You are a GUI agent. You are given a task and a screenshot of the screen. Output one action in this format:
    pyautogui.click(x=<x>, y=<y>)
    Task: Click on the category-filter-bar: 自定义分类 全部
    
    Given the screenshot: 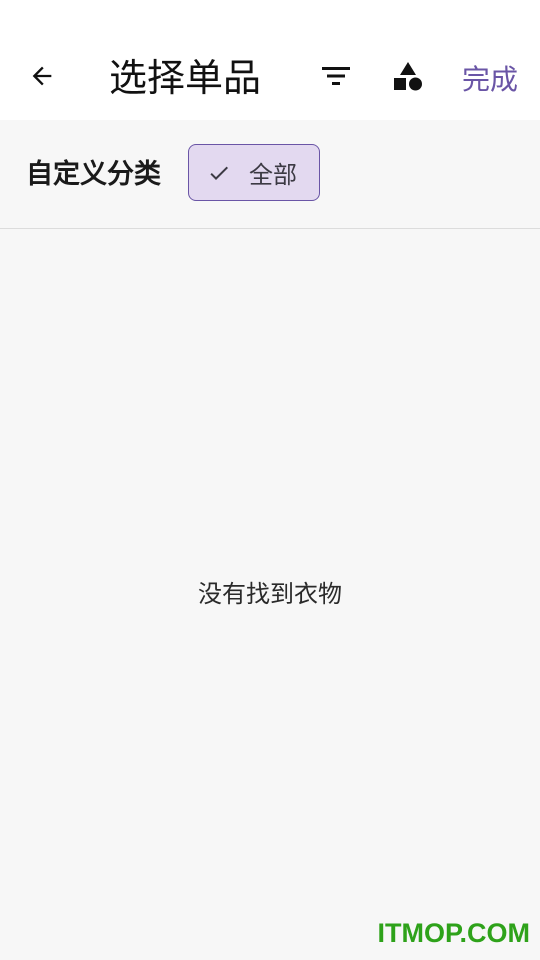 What is the action you would take?
    pyautogui.click(x=270, y=174)
    